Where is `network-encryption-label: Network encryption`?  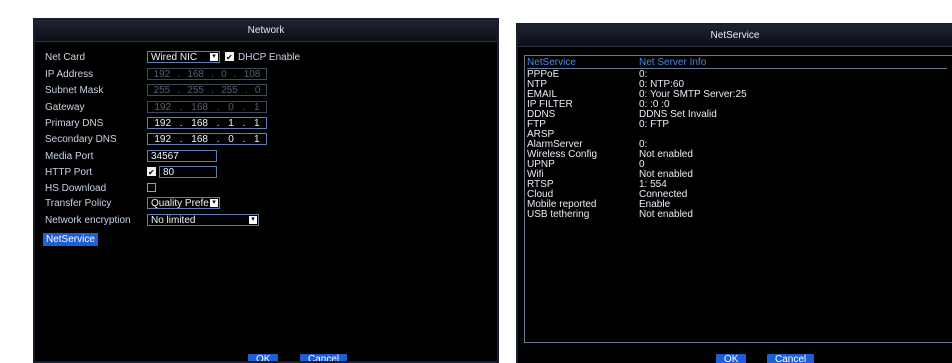
network-encryption-label: Network encryption is located at coordinates (88, 220).